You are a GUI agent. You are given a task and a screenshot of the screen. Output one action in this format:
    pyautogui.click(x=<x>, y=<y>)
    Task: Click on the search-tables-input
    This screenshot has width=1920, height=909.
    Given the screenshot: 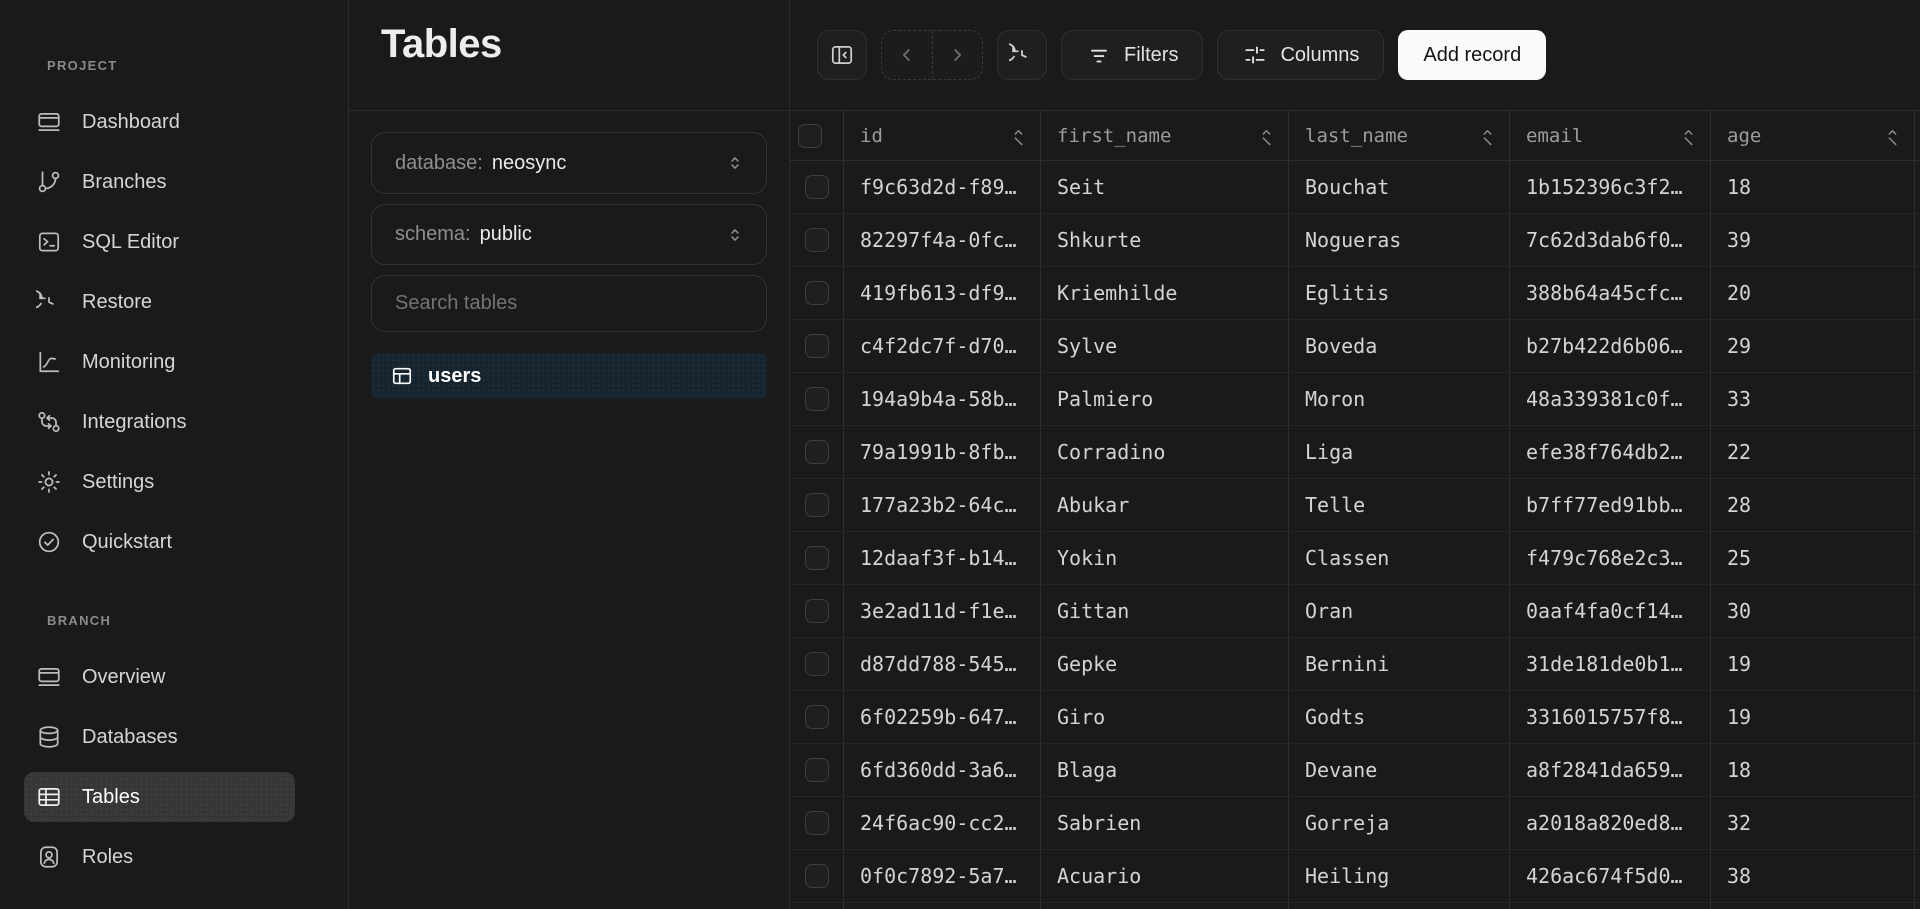 What is the action you would take?
    pyautogui.click(x=569, y=303)
    